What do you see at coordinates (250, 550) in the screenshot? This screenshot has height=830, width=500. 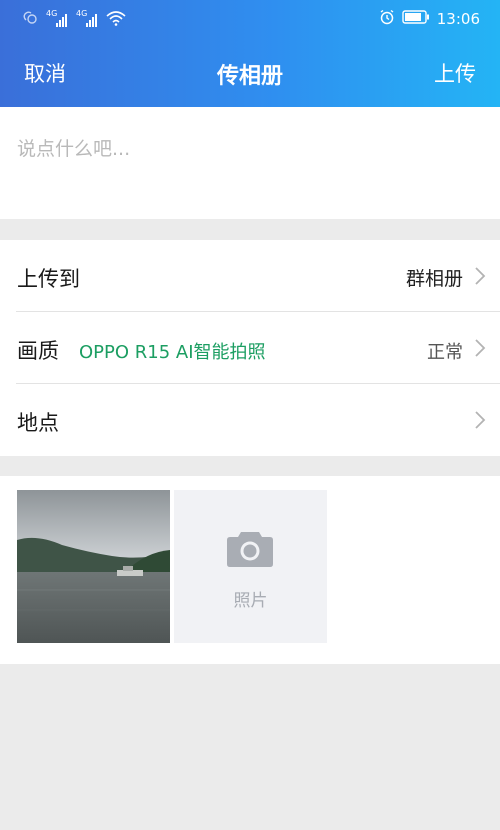 I see `camera-icon` at bounding box center [250, 550].